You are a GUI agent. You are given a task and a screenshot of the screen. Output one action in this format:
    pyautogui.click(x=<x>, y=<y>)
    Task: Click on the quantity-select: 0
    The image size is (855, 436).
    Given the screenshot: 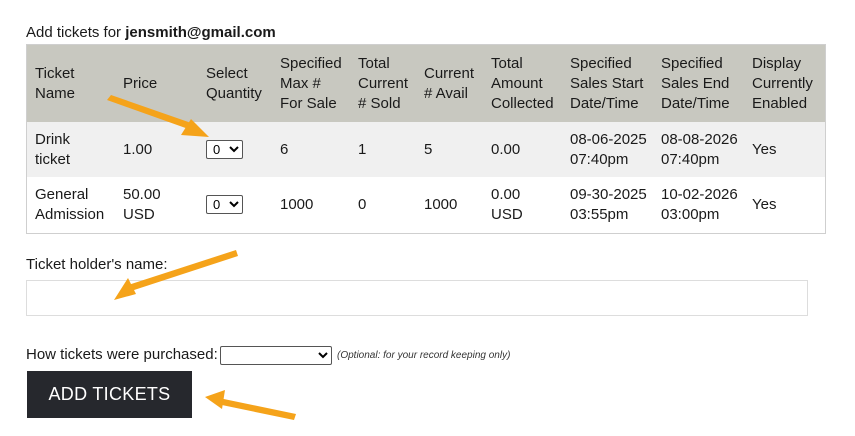 What is the action you would take?
    pyautogui.click(x=224, y=204)
    